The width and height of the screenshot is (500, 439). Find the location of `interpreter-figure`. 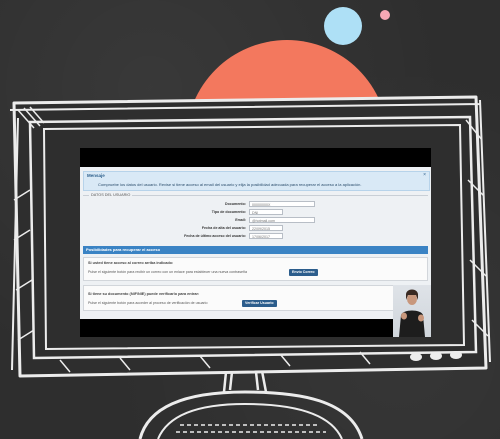

interpreter-figure is located at coordinates (412, 313).